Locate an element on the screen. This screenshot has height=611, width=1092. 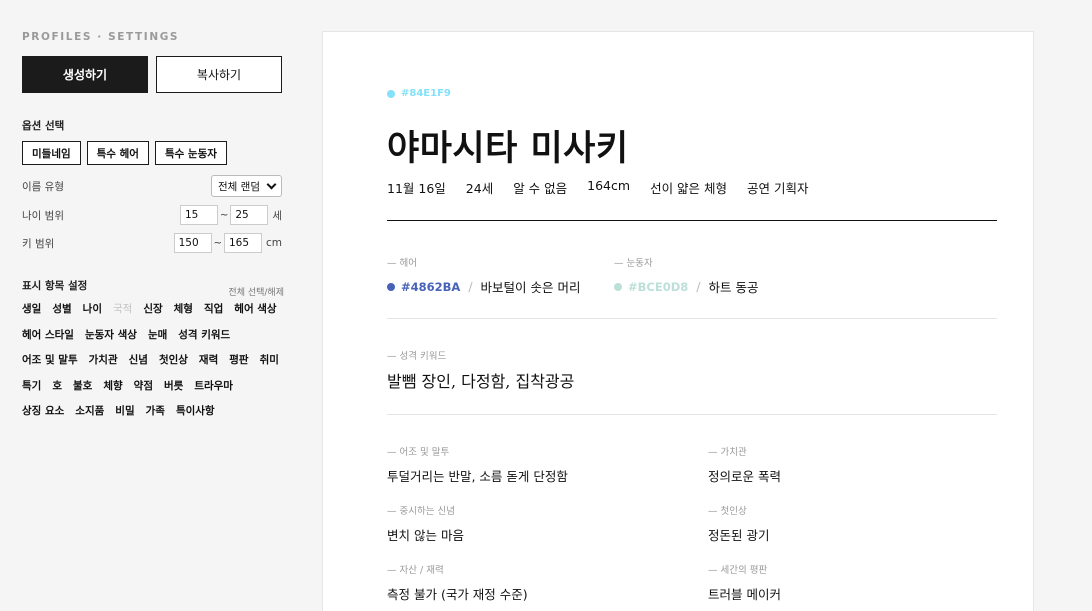
eye-color-dot is located at coordinates (618, 286).